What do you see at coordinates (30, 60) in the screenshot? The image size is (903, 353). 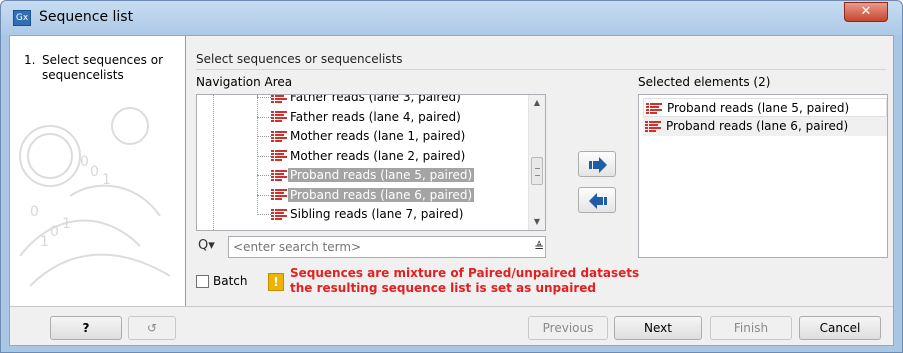 I see `step-number: 1.` at bounding box center [30, 60].